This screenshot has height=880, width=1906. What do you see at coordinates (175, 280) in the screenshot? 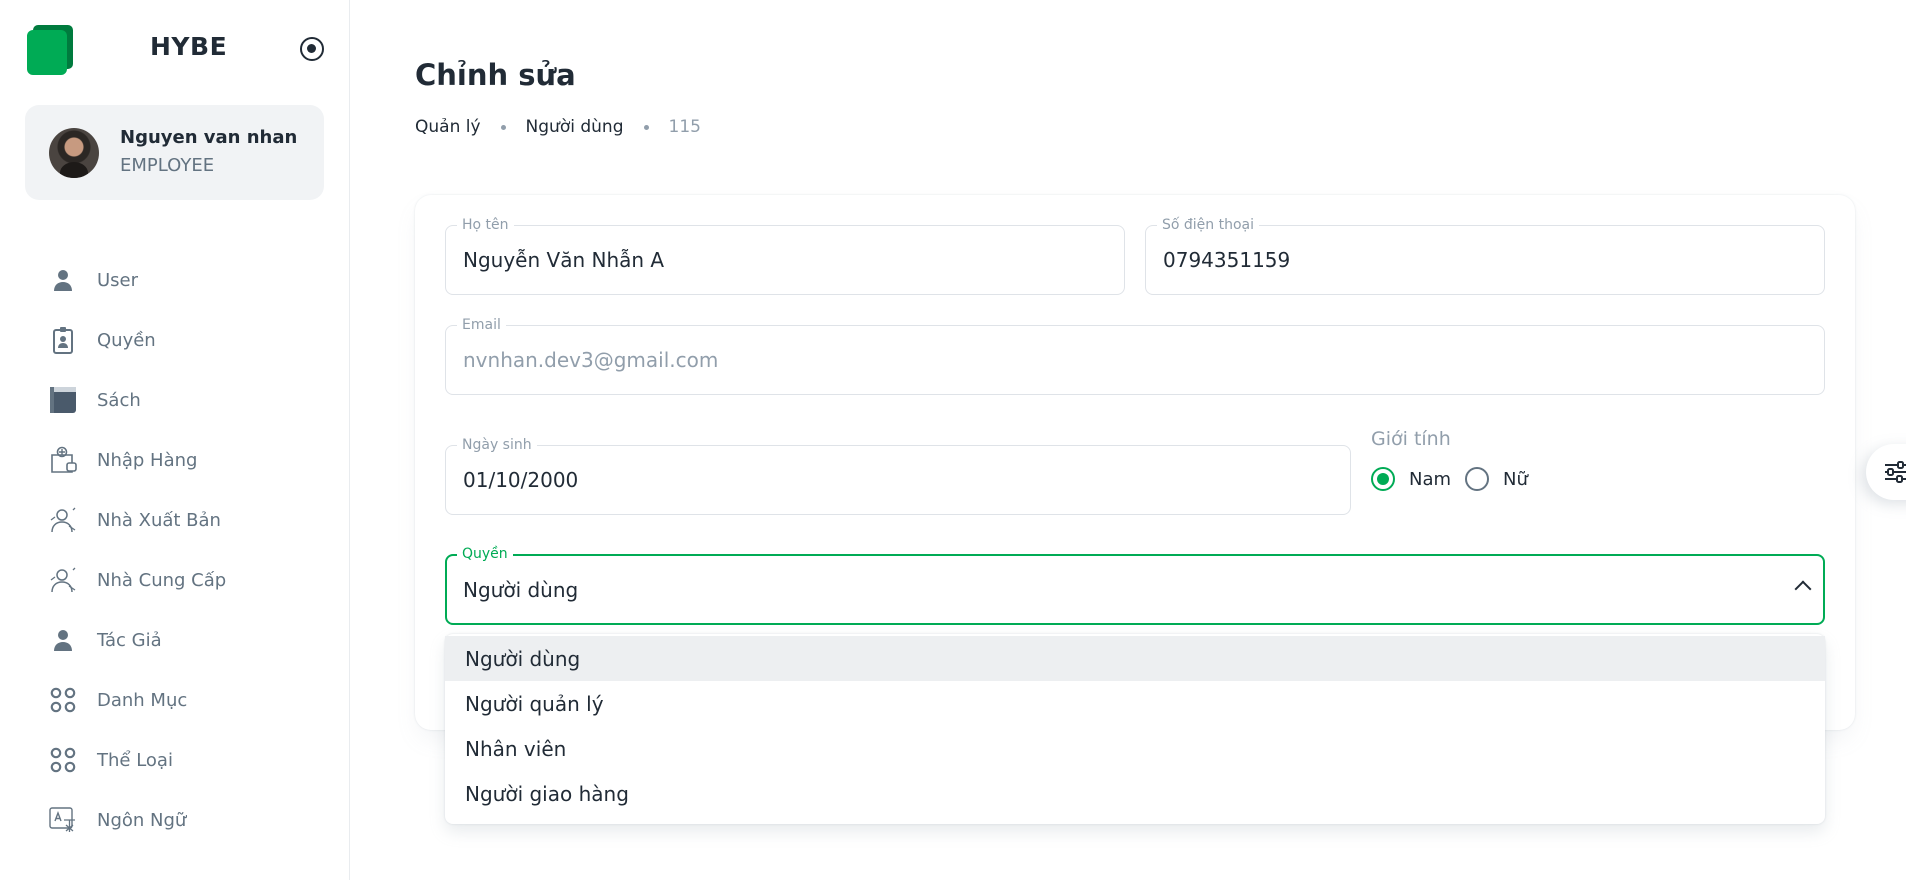
I see `sidebar-item-user: User` at bounding box center [175, 280].